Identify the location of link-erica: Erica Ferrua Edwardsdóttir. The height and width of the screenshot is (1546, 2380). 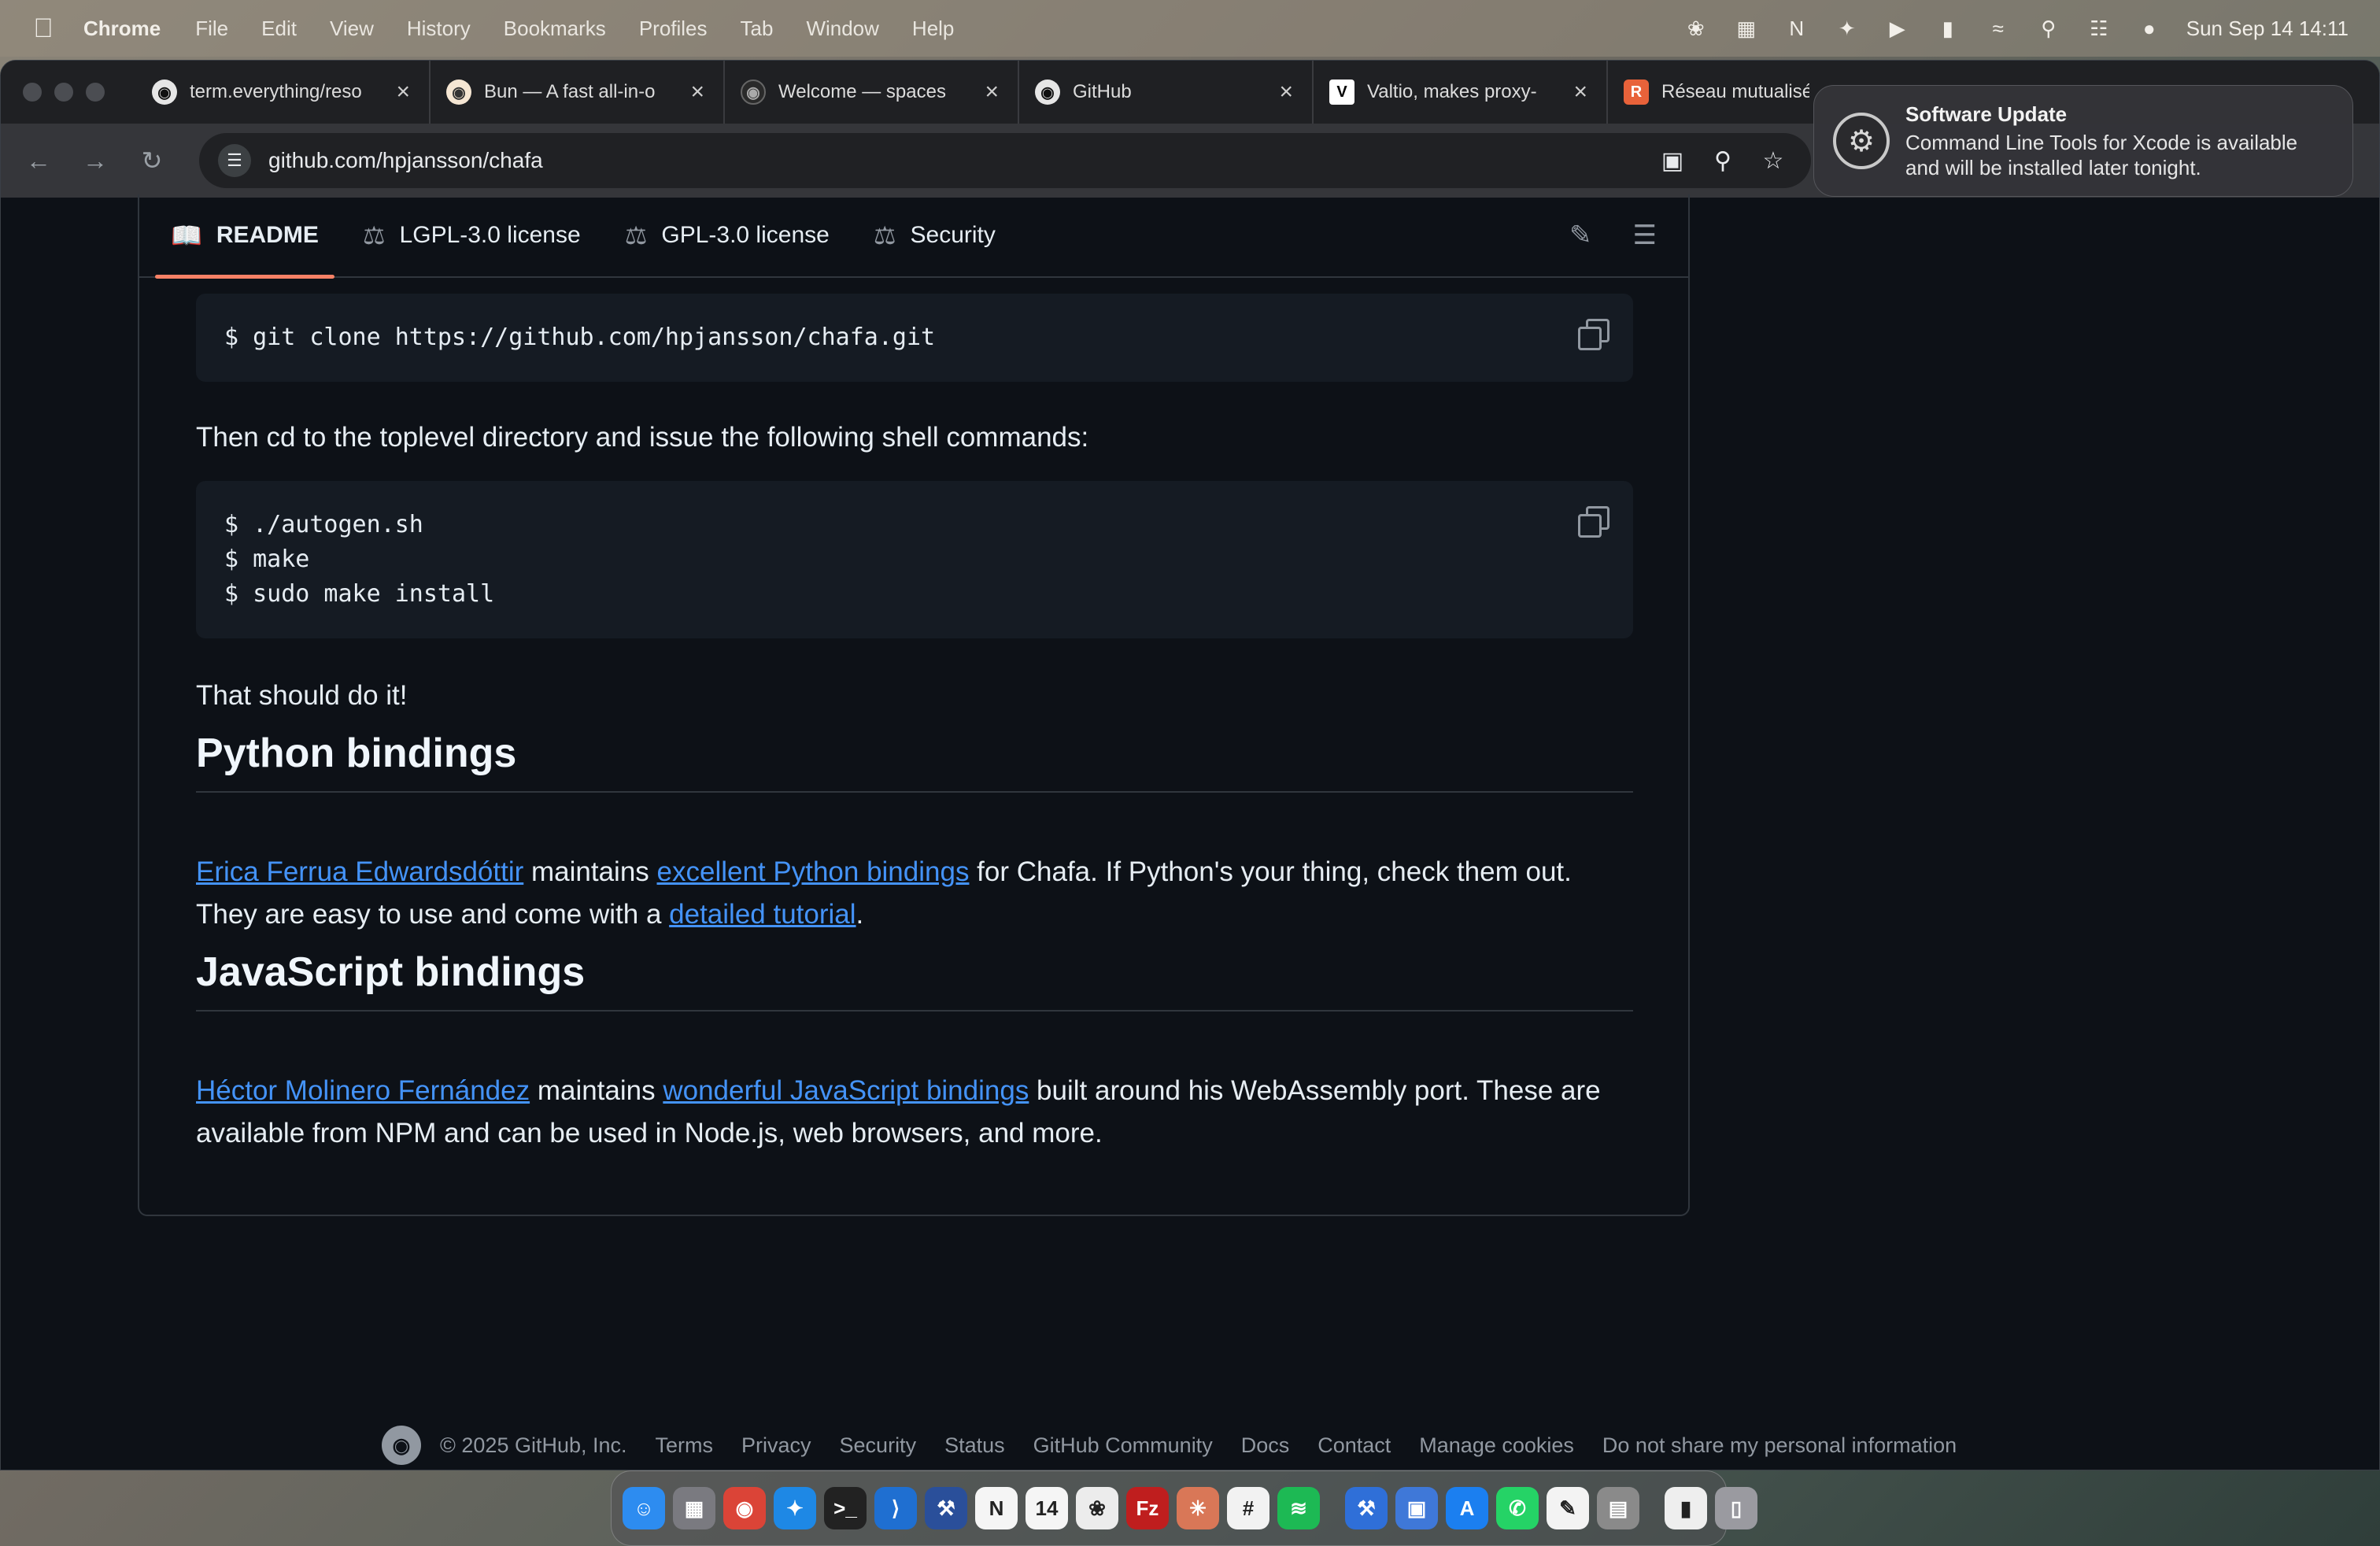
(359, 871).